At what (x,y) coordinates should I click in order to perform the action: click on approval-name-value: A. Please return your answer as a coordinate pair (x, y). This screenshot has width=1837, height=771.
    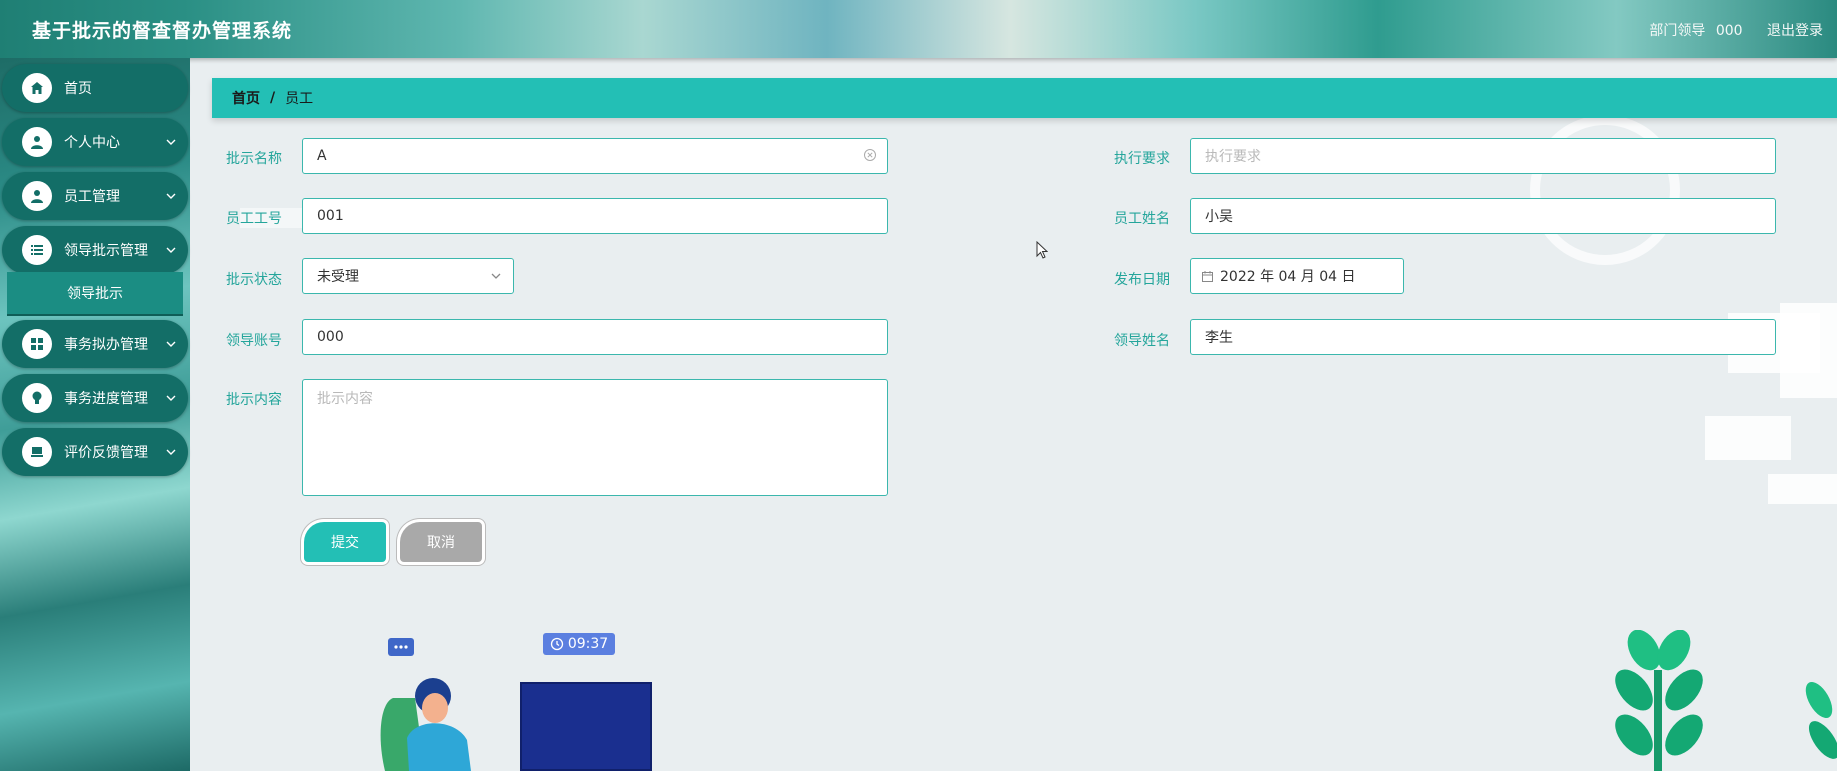
    Looking at the image, I should click on (322, 156).